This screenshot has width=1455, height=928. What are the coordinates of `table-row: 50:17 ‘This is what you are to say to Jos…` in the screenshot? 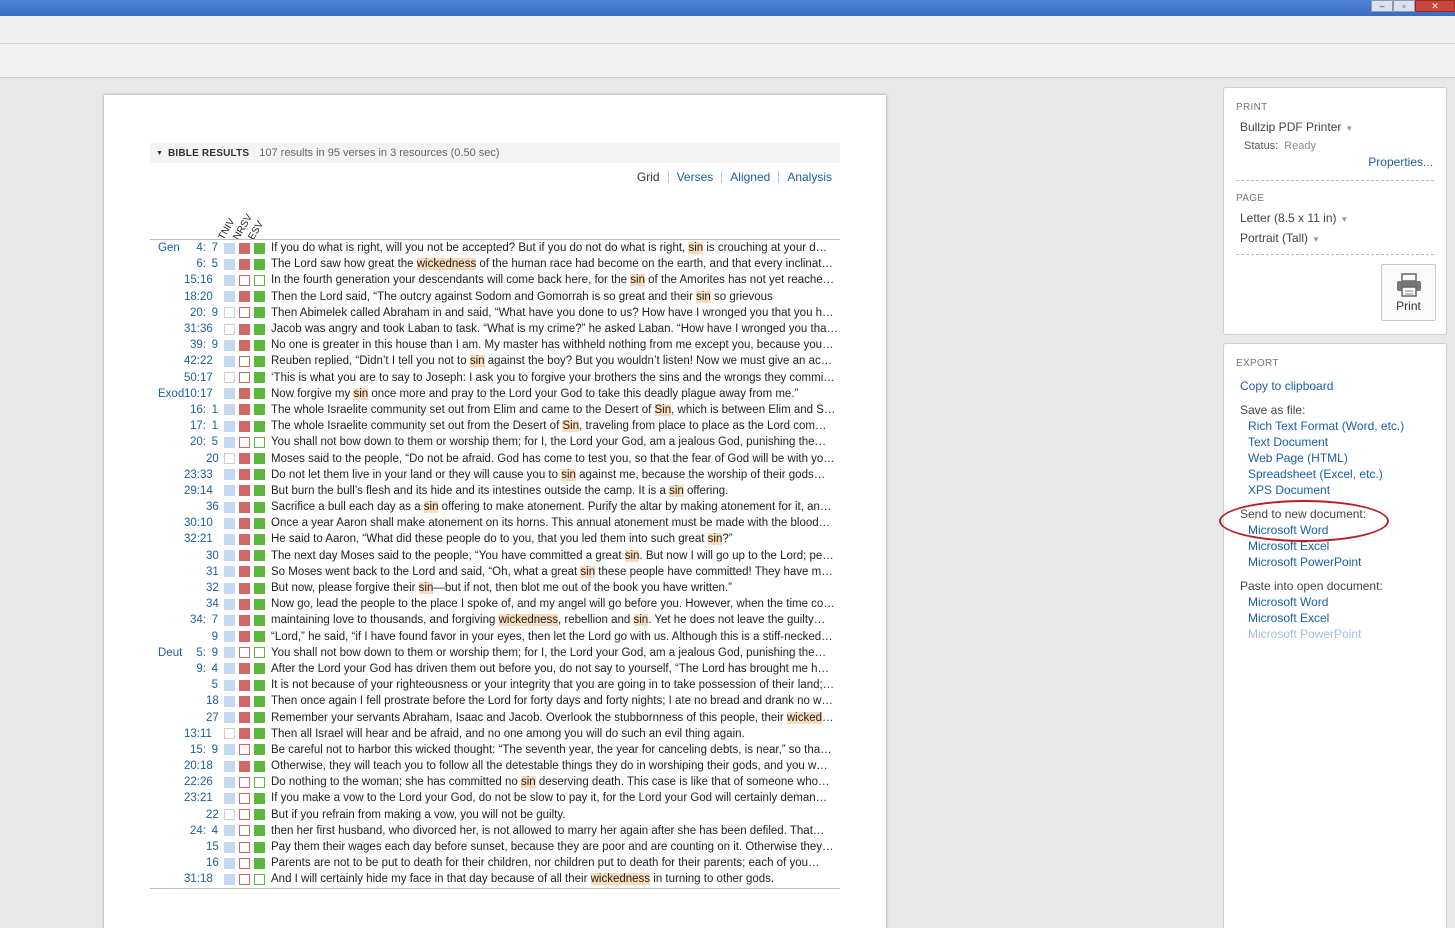 It's located at (495, 378).